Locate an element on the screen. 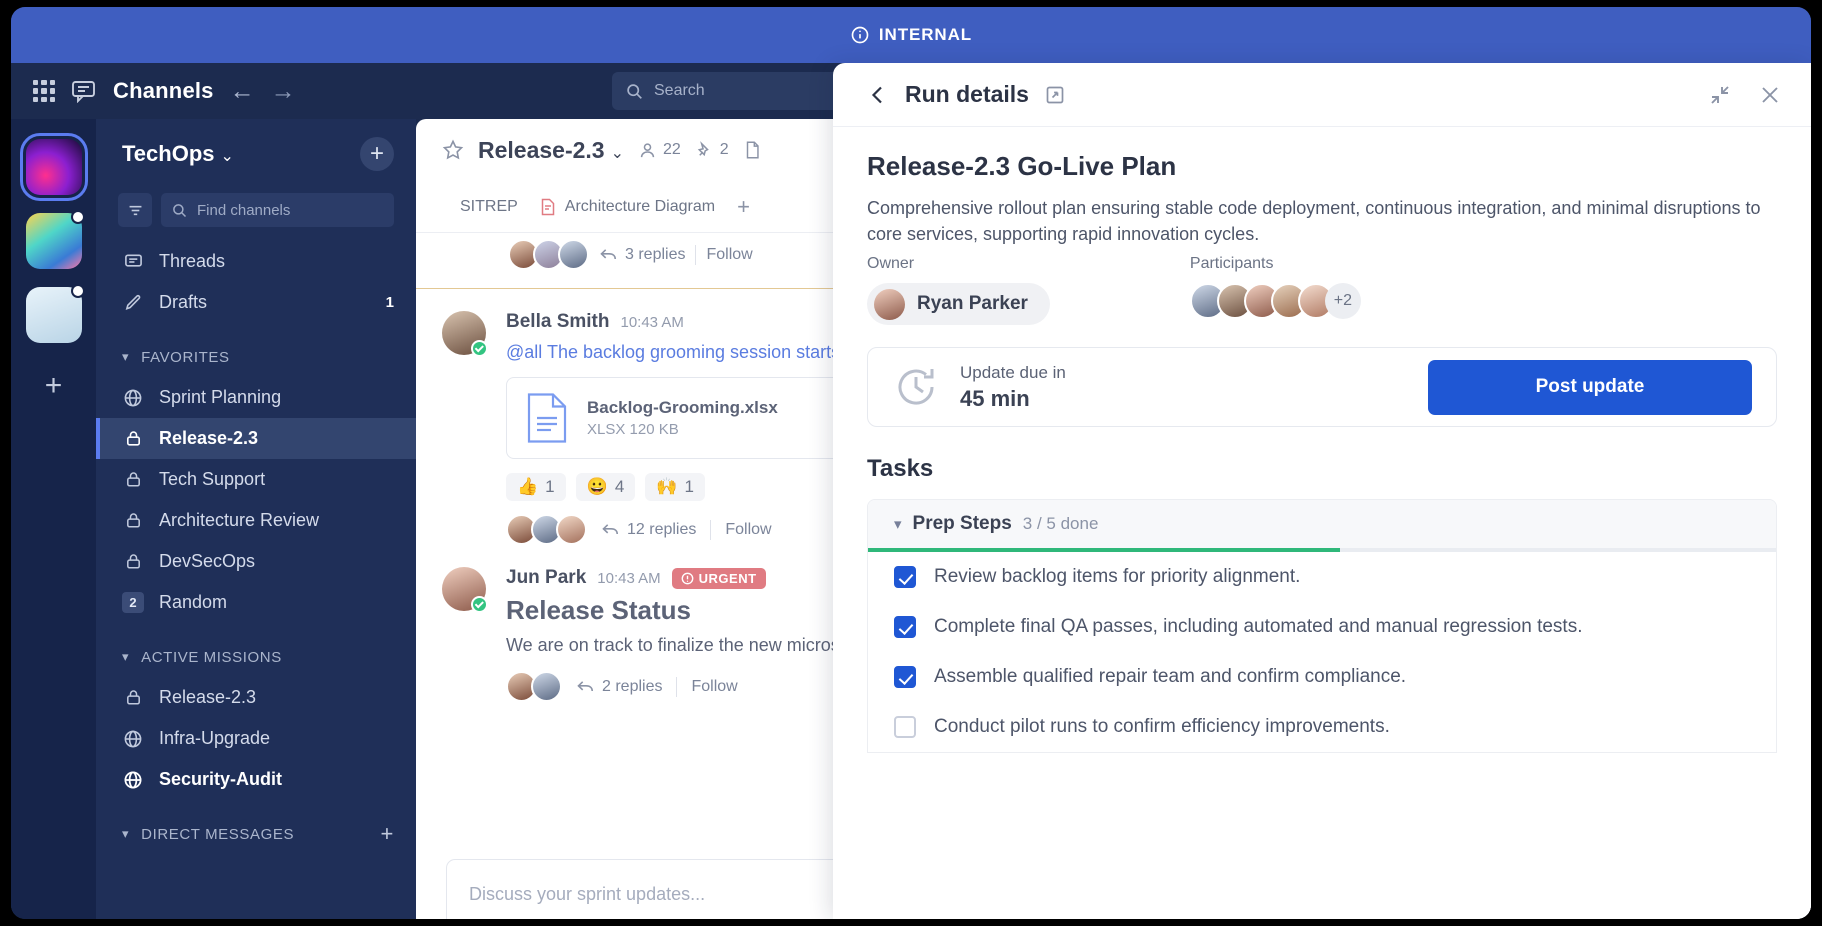 The width and height of the screenshot is (1822, 926). sidebar-item-sprint-planning: Sprint Planning is located at coordinates (256, 397).